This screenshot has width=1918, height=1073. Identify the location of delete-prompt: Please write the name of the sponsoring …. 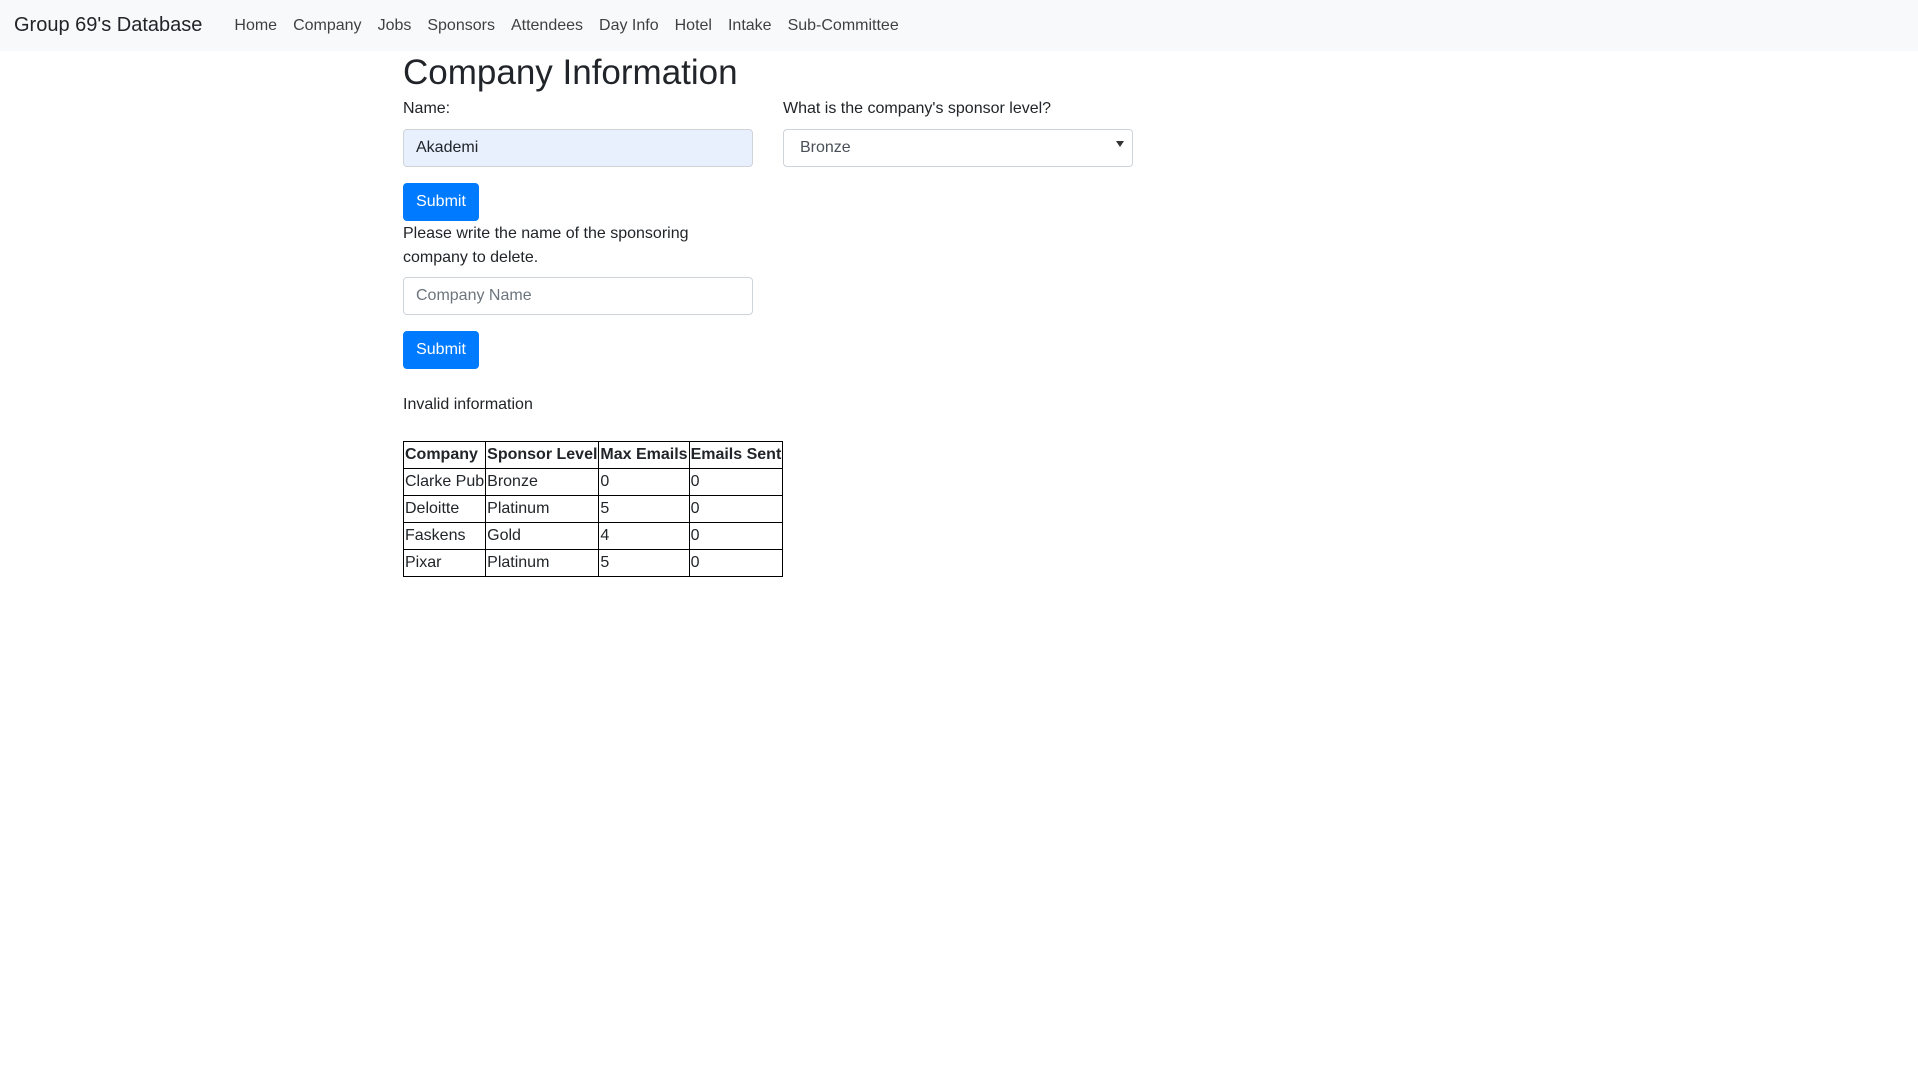
(546, 245).